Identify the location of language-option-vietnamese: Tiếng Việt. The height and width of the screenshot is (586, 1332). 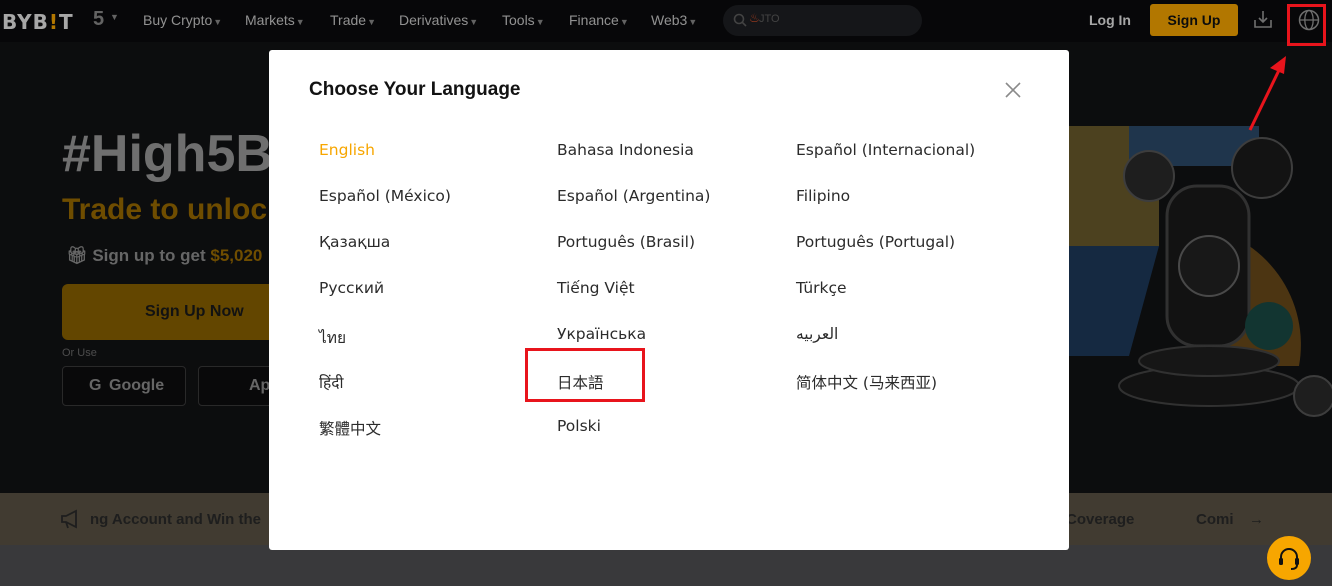
(596, 288).